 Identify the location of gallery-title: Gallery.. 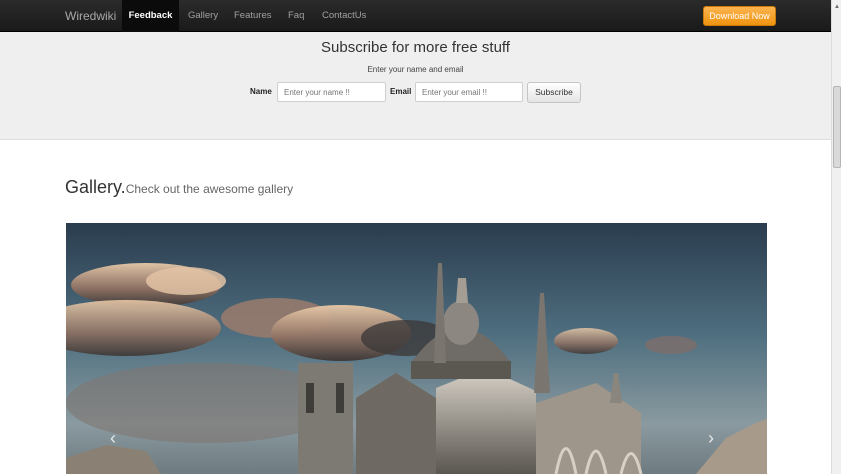
(95, 187).